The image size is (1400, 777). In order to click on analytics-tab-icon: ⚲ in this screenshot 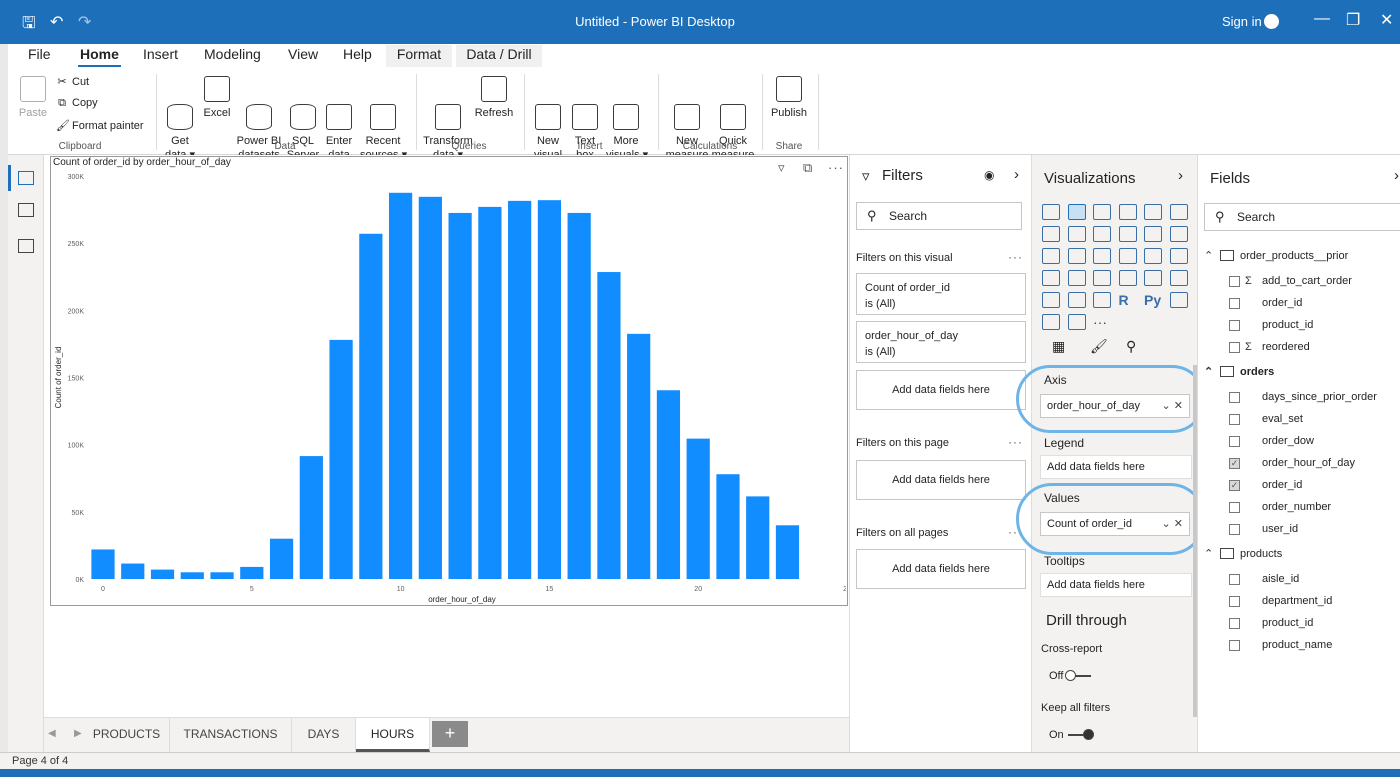, I will do `click(1131, 346)`.